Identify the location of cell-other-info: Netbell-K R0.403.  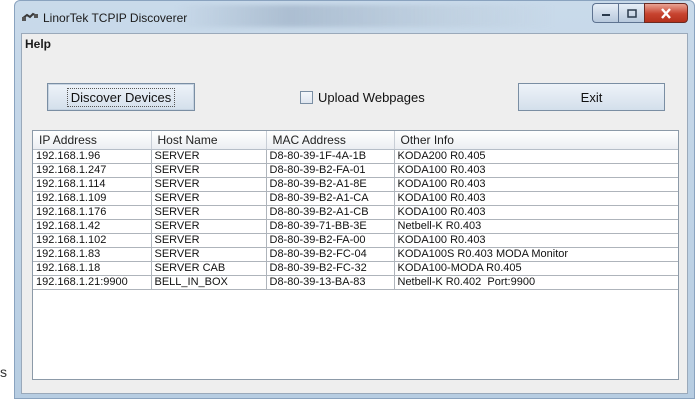
(536, 226).